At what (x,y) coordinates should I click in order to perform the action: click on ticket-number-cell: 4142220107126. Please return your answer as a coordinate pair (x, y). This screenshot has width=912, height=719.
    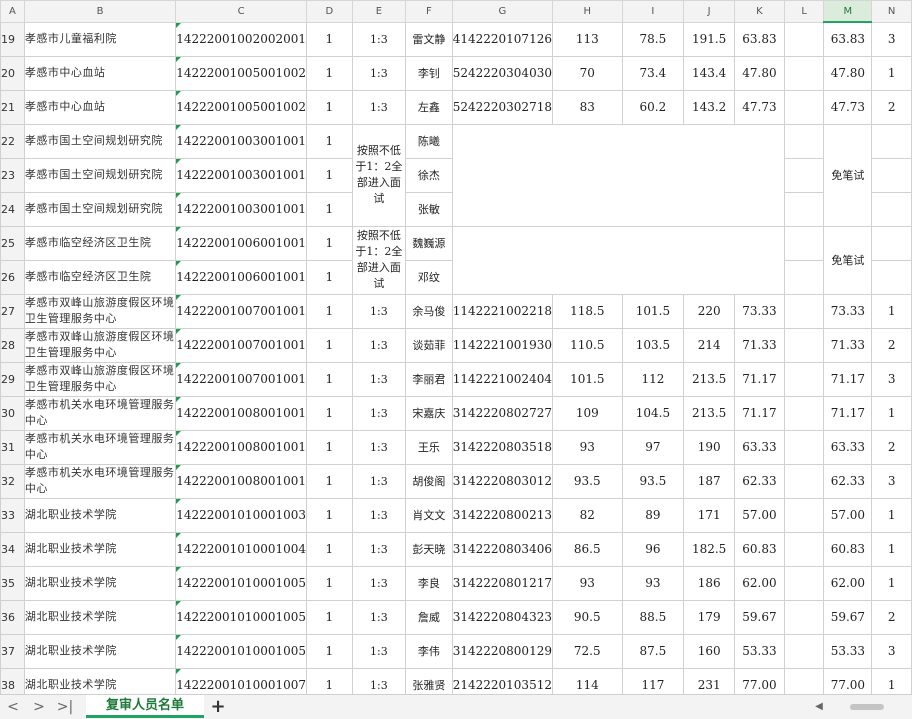
    Looking at the image, I should click on (502, 39).